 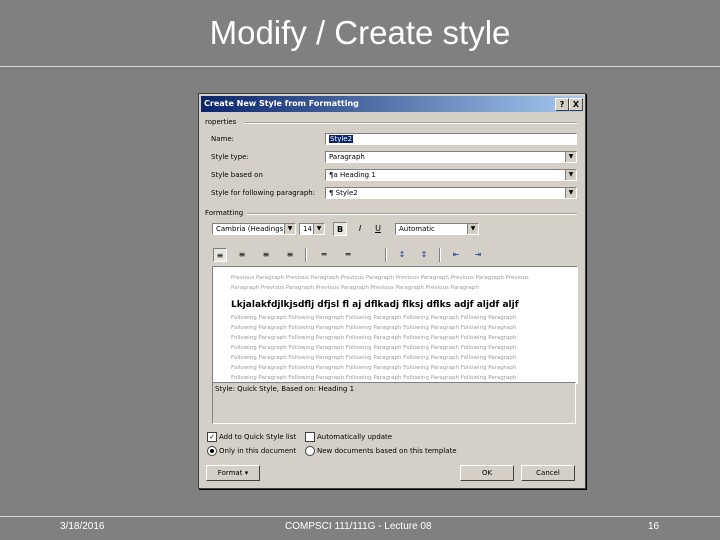 What do you see at coordinates (212, 451) in the screenshot?
I see `only-this-document-radio` at bounding box center [212, 451].